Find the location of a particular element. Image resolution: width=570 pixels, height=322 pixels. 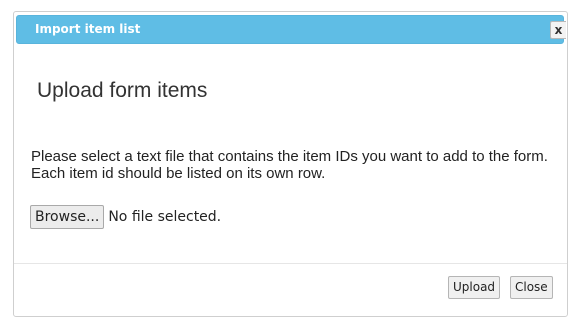

close-button: Close is located at coordinates (531, 287).